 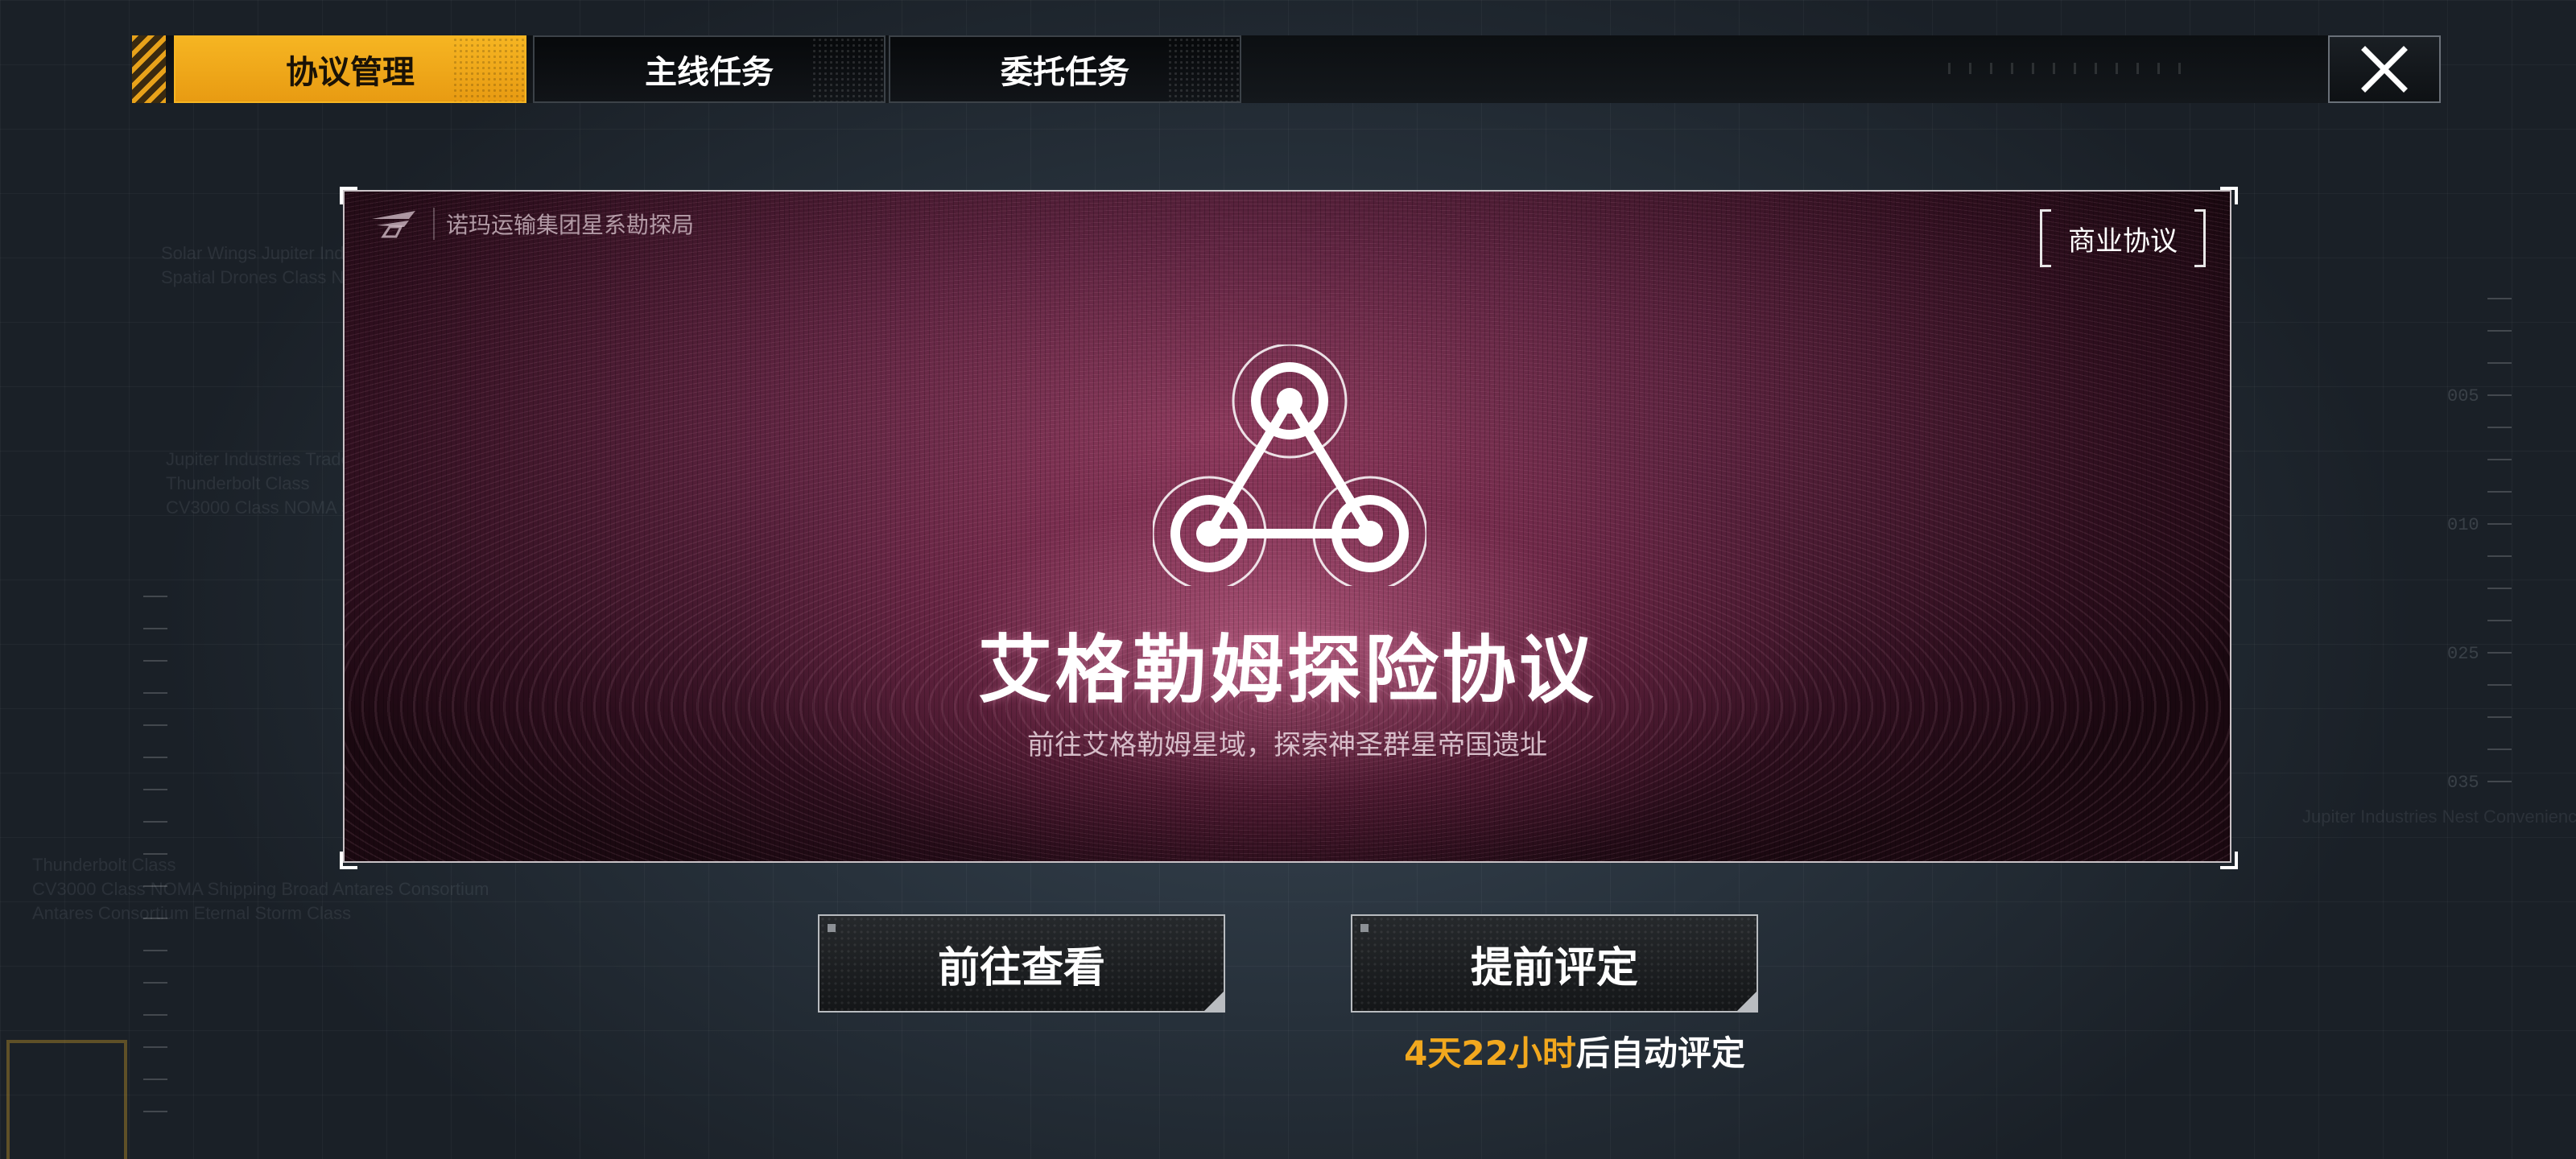 I want to click on ruler-label: 010, so click(x=2463, y=525).